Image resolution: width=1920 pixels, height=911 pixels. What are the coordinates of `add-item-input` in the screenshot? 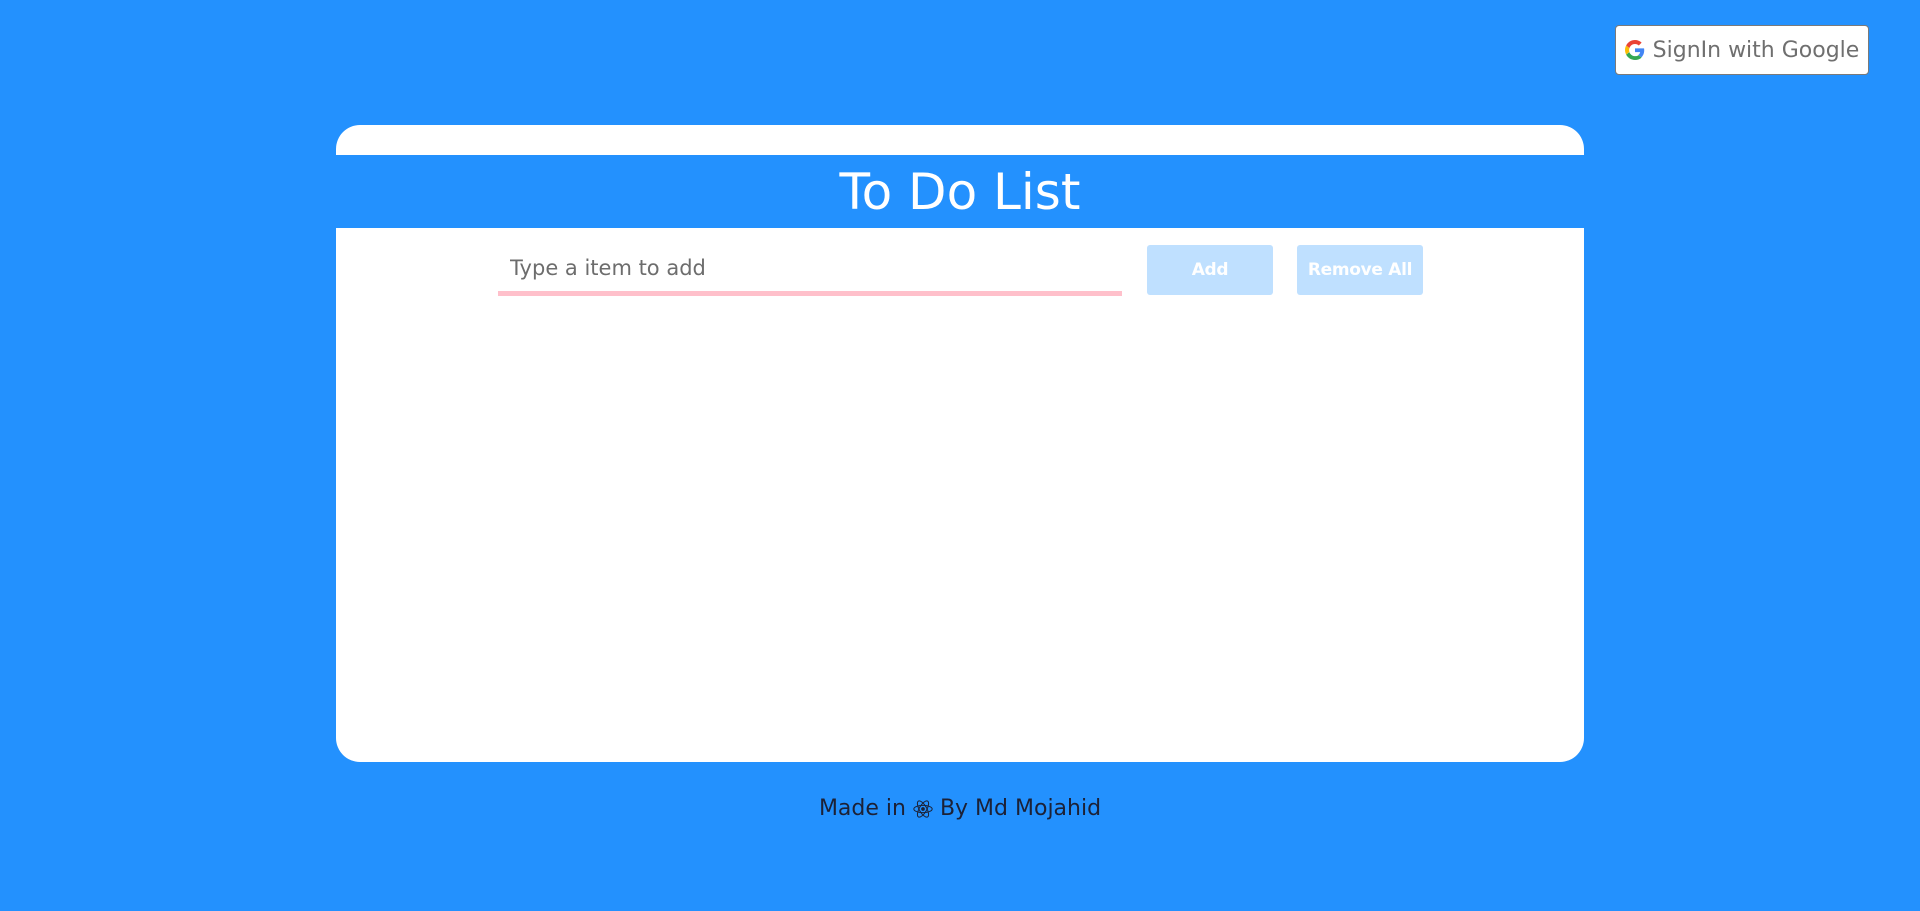 It's located at (810, 270).